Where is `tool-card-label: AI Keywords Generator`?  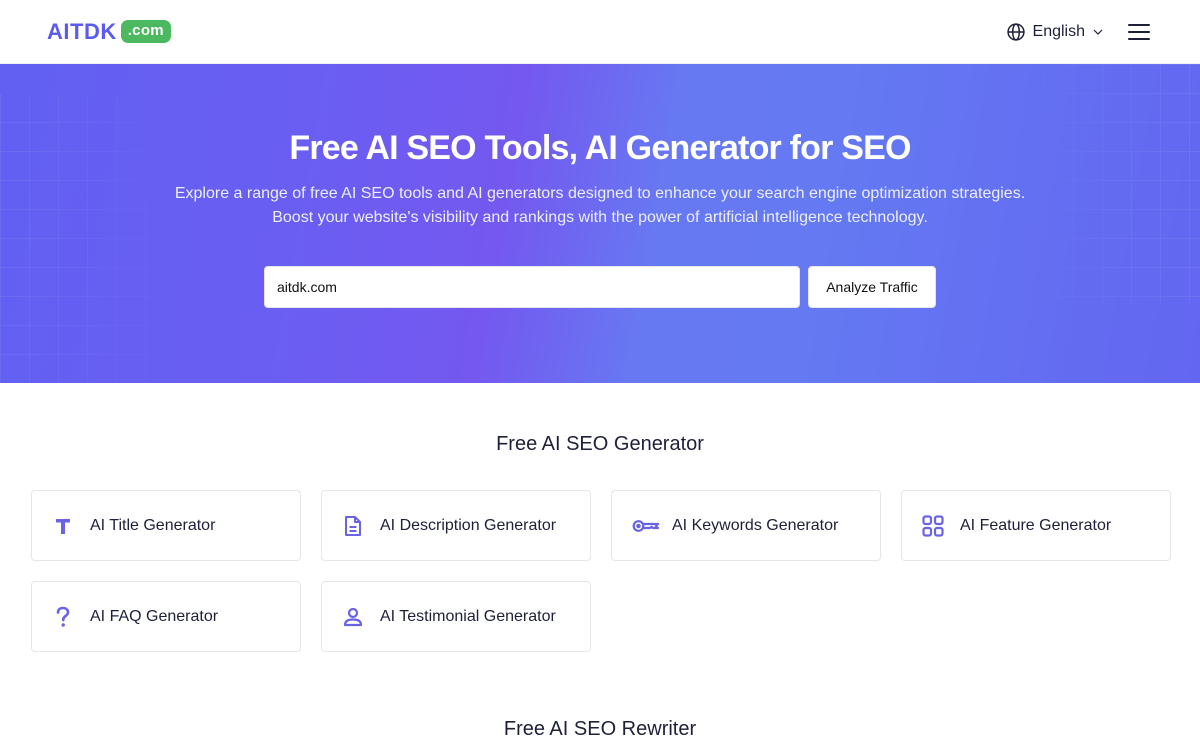
tool-card-label: AI Keywords Generator is located at coordinates (755, 525).